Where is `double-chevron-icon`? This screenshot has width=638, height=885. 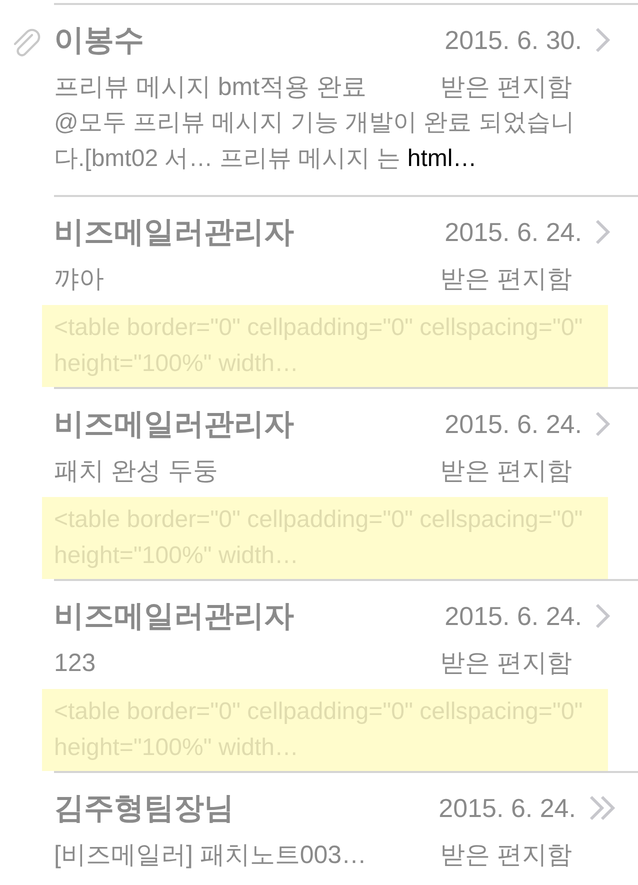 double-chevron-icon is located at coordinates (603, 808).